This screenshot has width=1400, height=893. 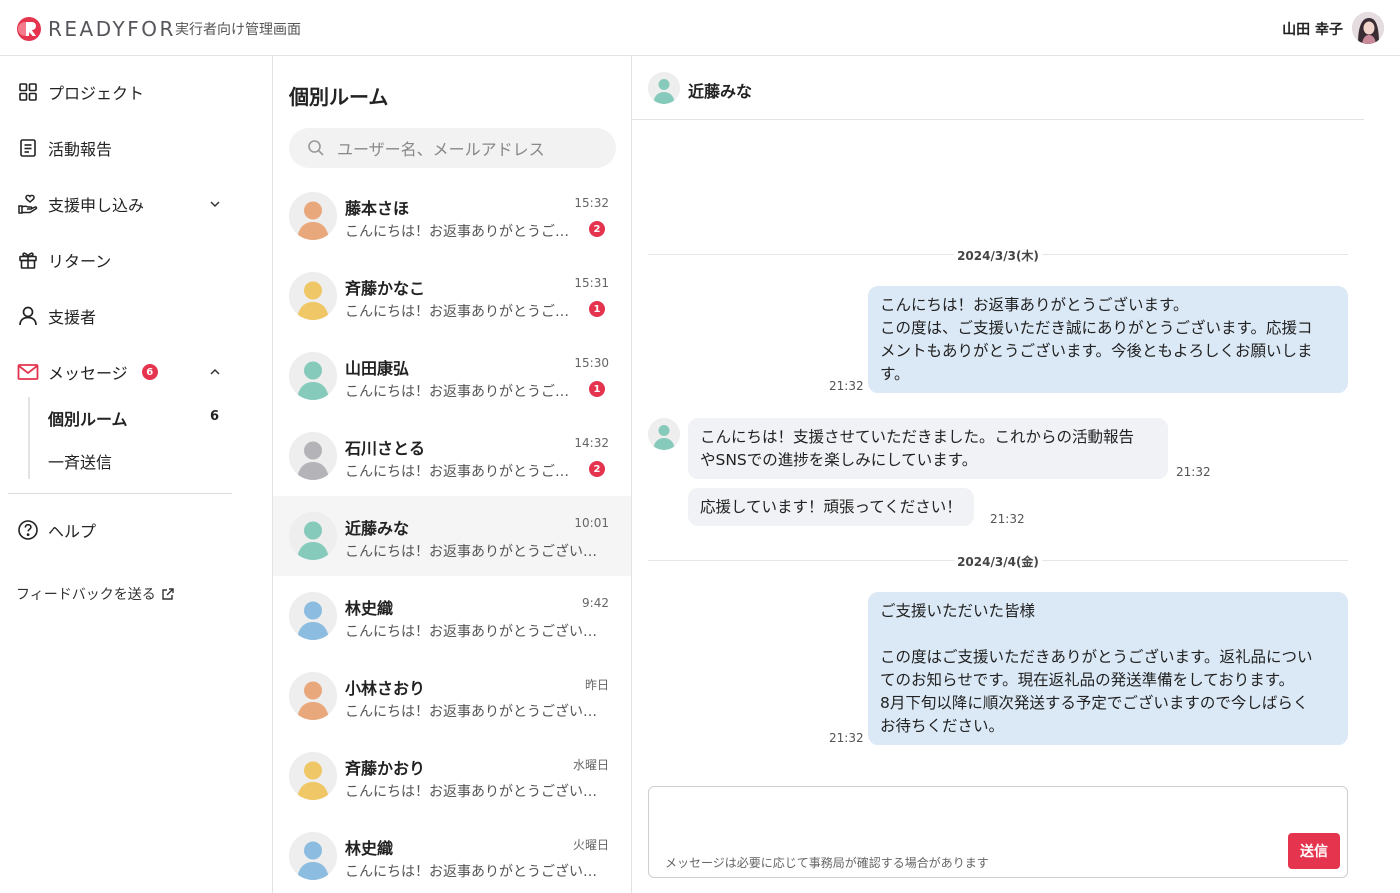 What do you see at coordinates (80, 461) in the screenshot?
I see `subnav-item-broadcast: 一斉送信` at bounding box center [80, 461].